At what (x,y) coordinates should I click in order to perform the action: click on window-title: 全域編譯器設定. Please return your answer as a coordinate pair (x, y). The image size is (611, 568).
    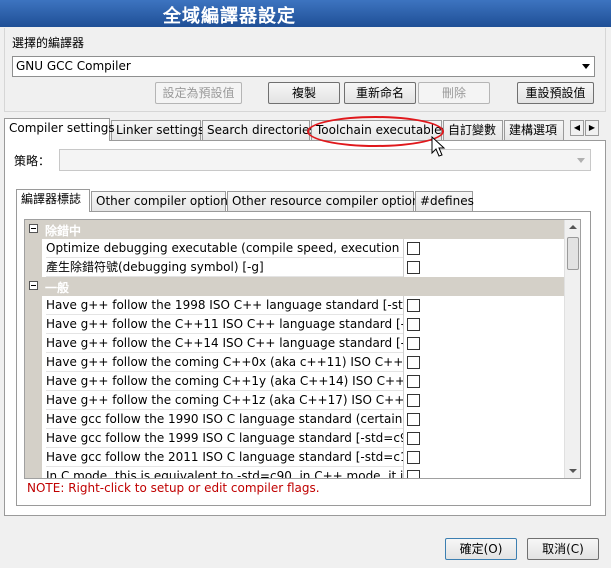
    Looking at the image, I should click on (229, 16).